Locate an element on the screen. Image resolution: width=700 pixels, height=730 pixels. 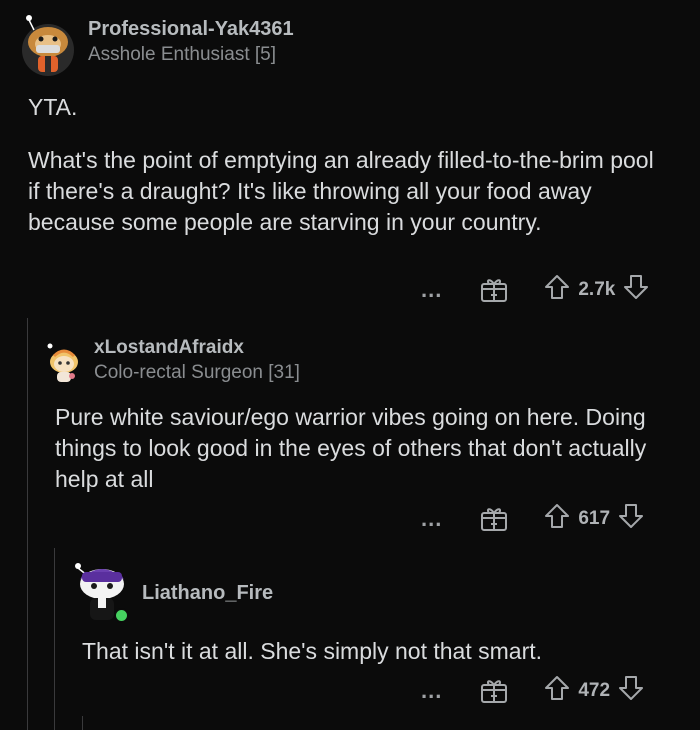
vote-score: 2.7k is located at coordinates (597, 289).